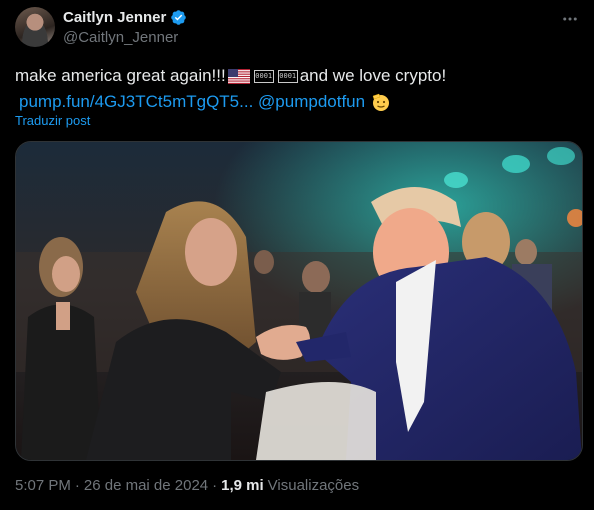 This screenshot has width=594, height=510. Describe the element at coordinates (146, 485) in the screenshot. I see `post-date: 26 de mai de 2024` at that location.